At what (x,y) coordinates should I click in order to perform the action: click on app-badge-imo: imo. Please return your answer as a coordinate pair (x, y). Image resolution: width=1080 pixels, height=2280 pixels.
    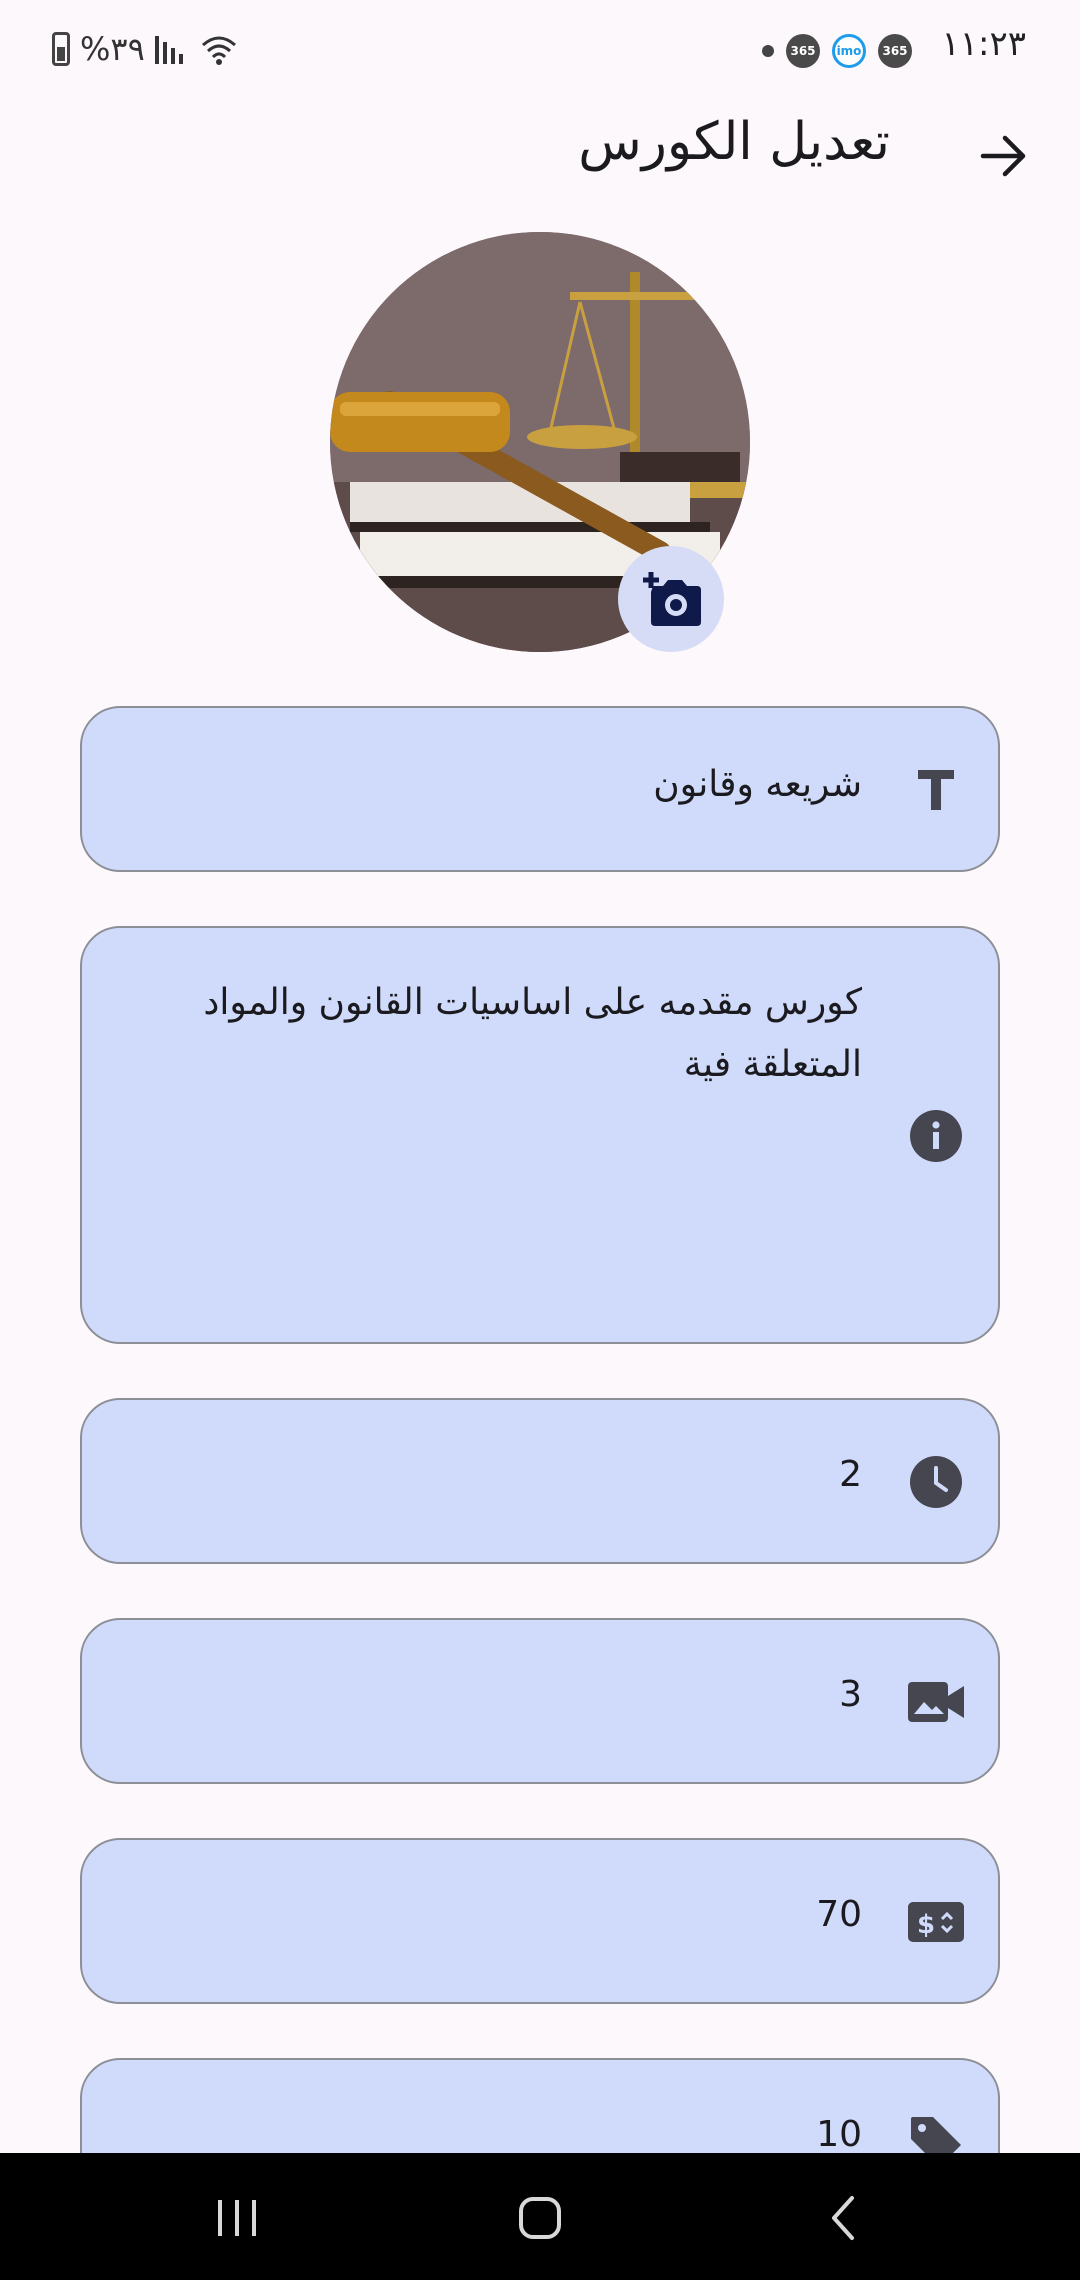
    Looking at the image, I should click on (849, 51).